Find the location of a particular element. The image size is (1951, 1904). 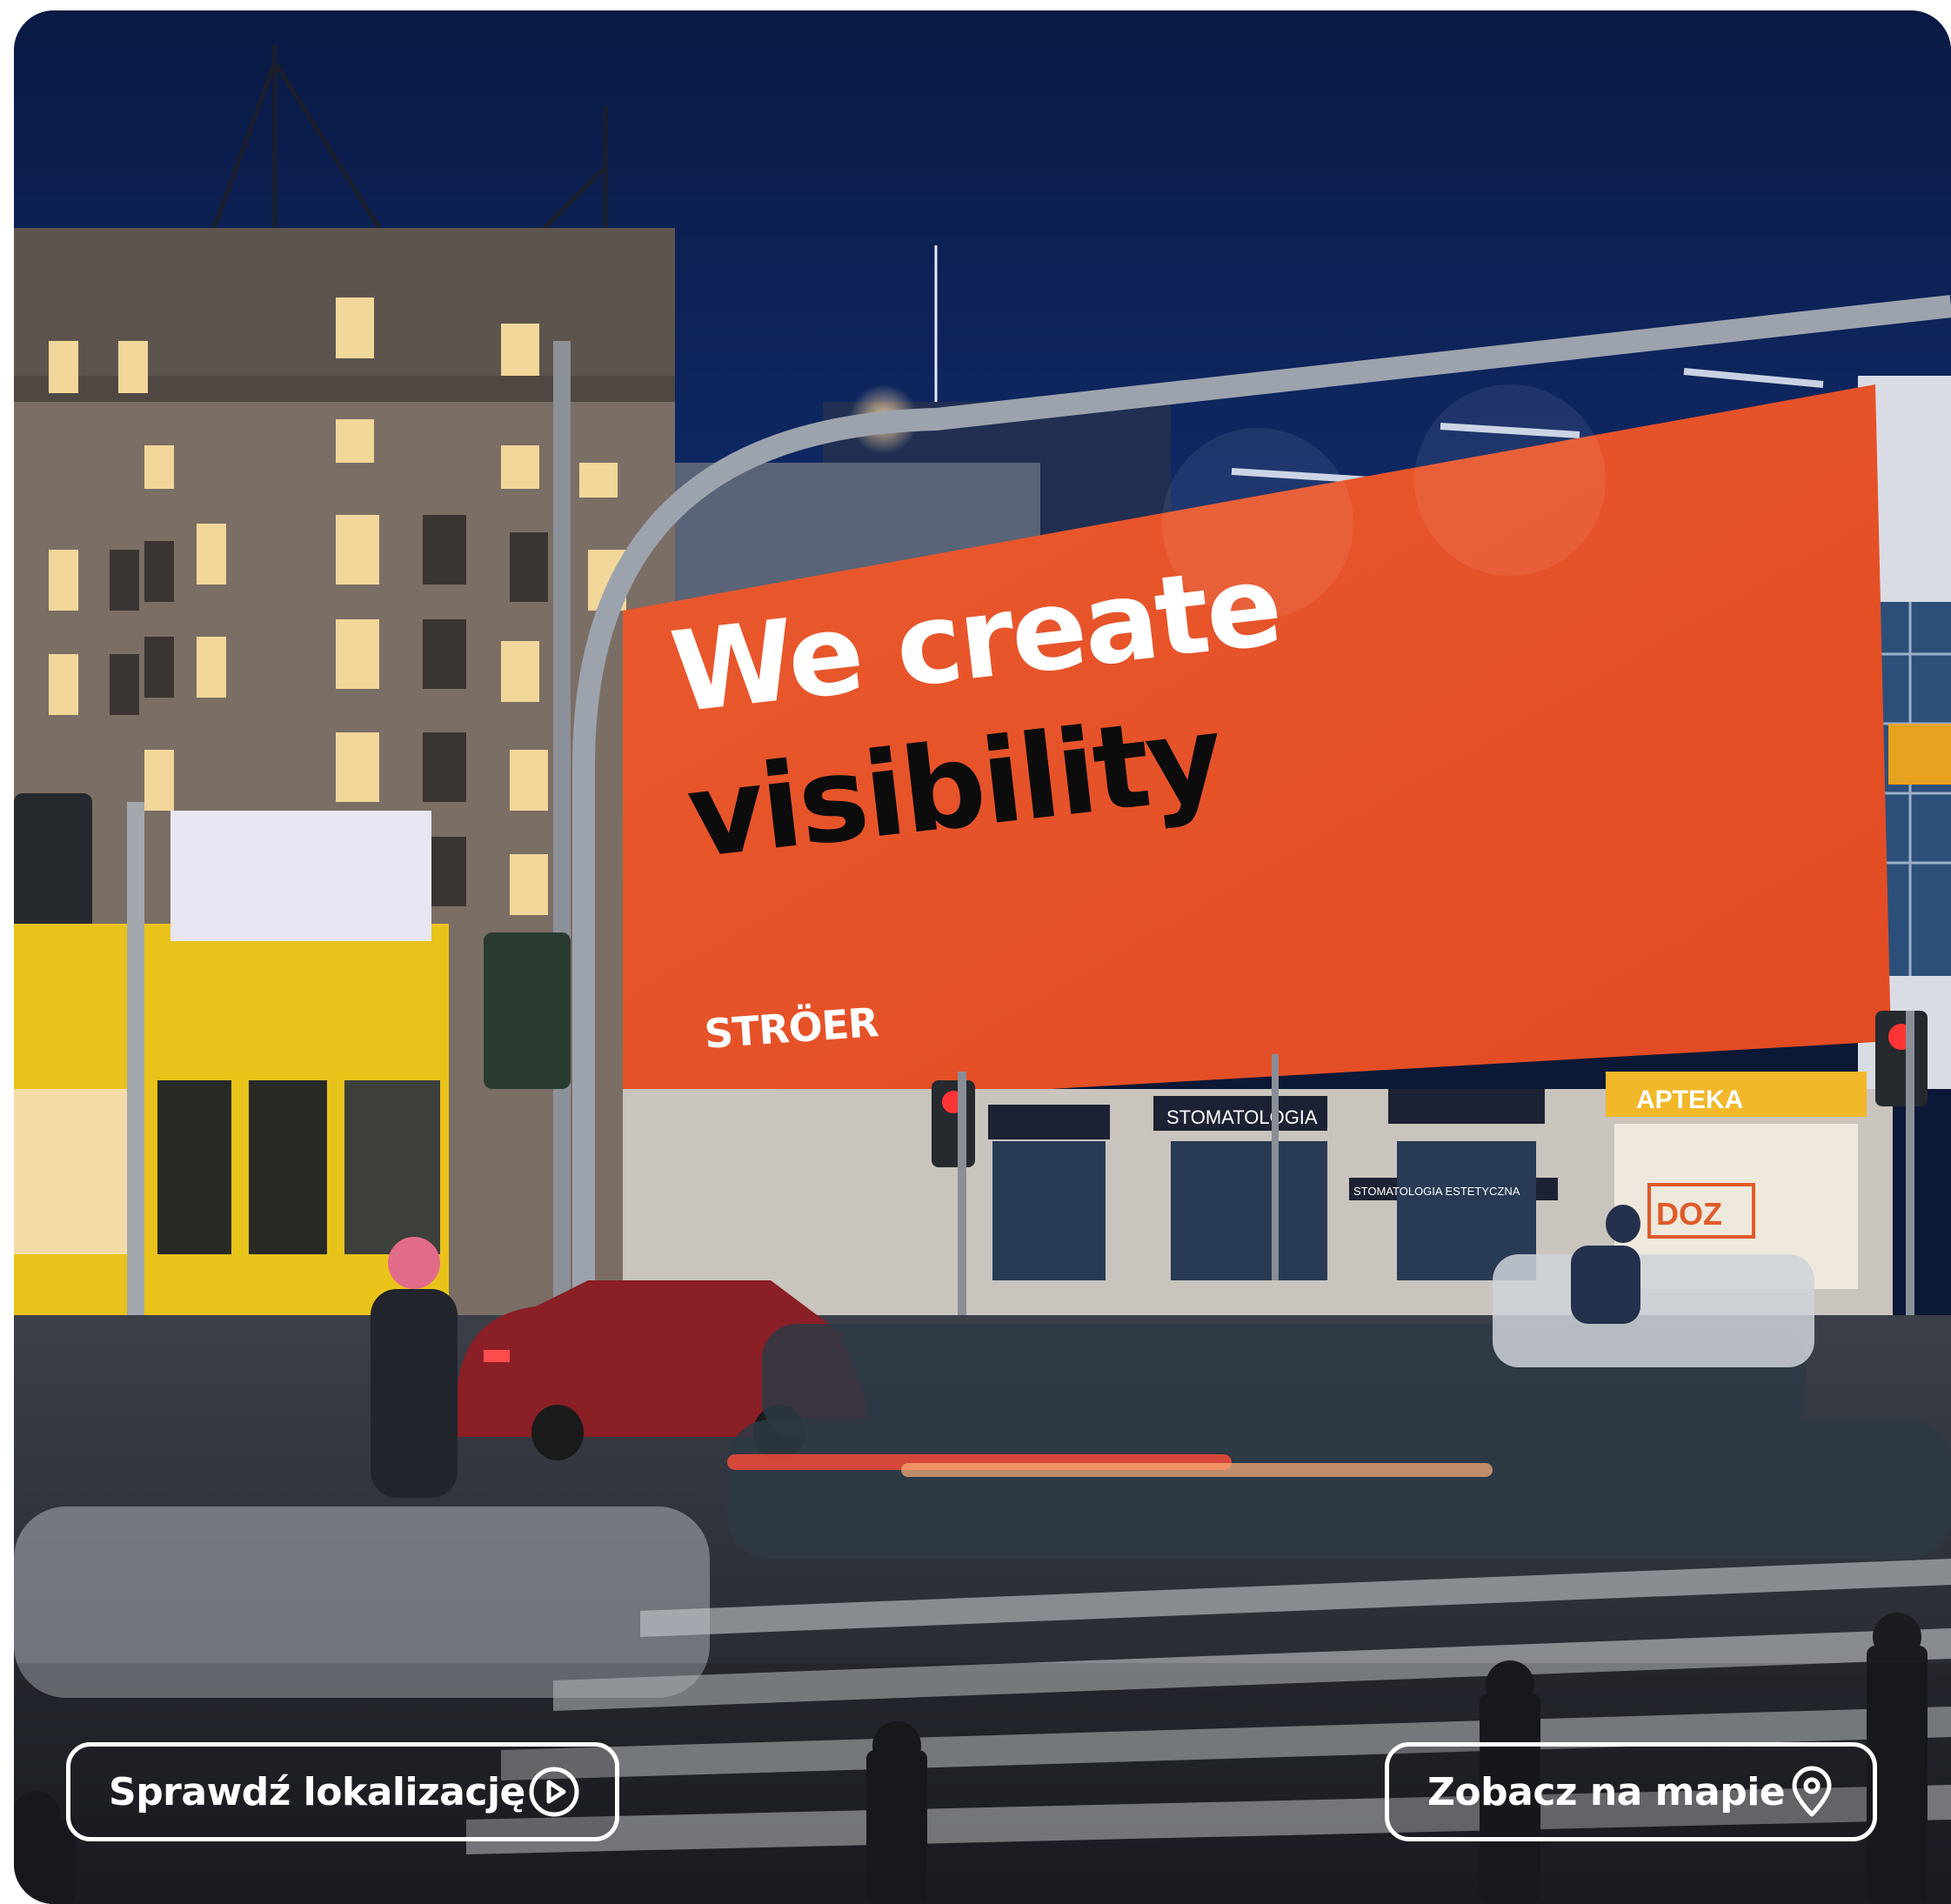

svg-text: STOMATOLOGIA ESTETYCZNA is located at coordinates (1436, 1191).